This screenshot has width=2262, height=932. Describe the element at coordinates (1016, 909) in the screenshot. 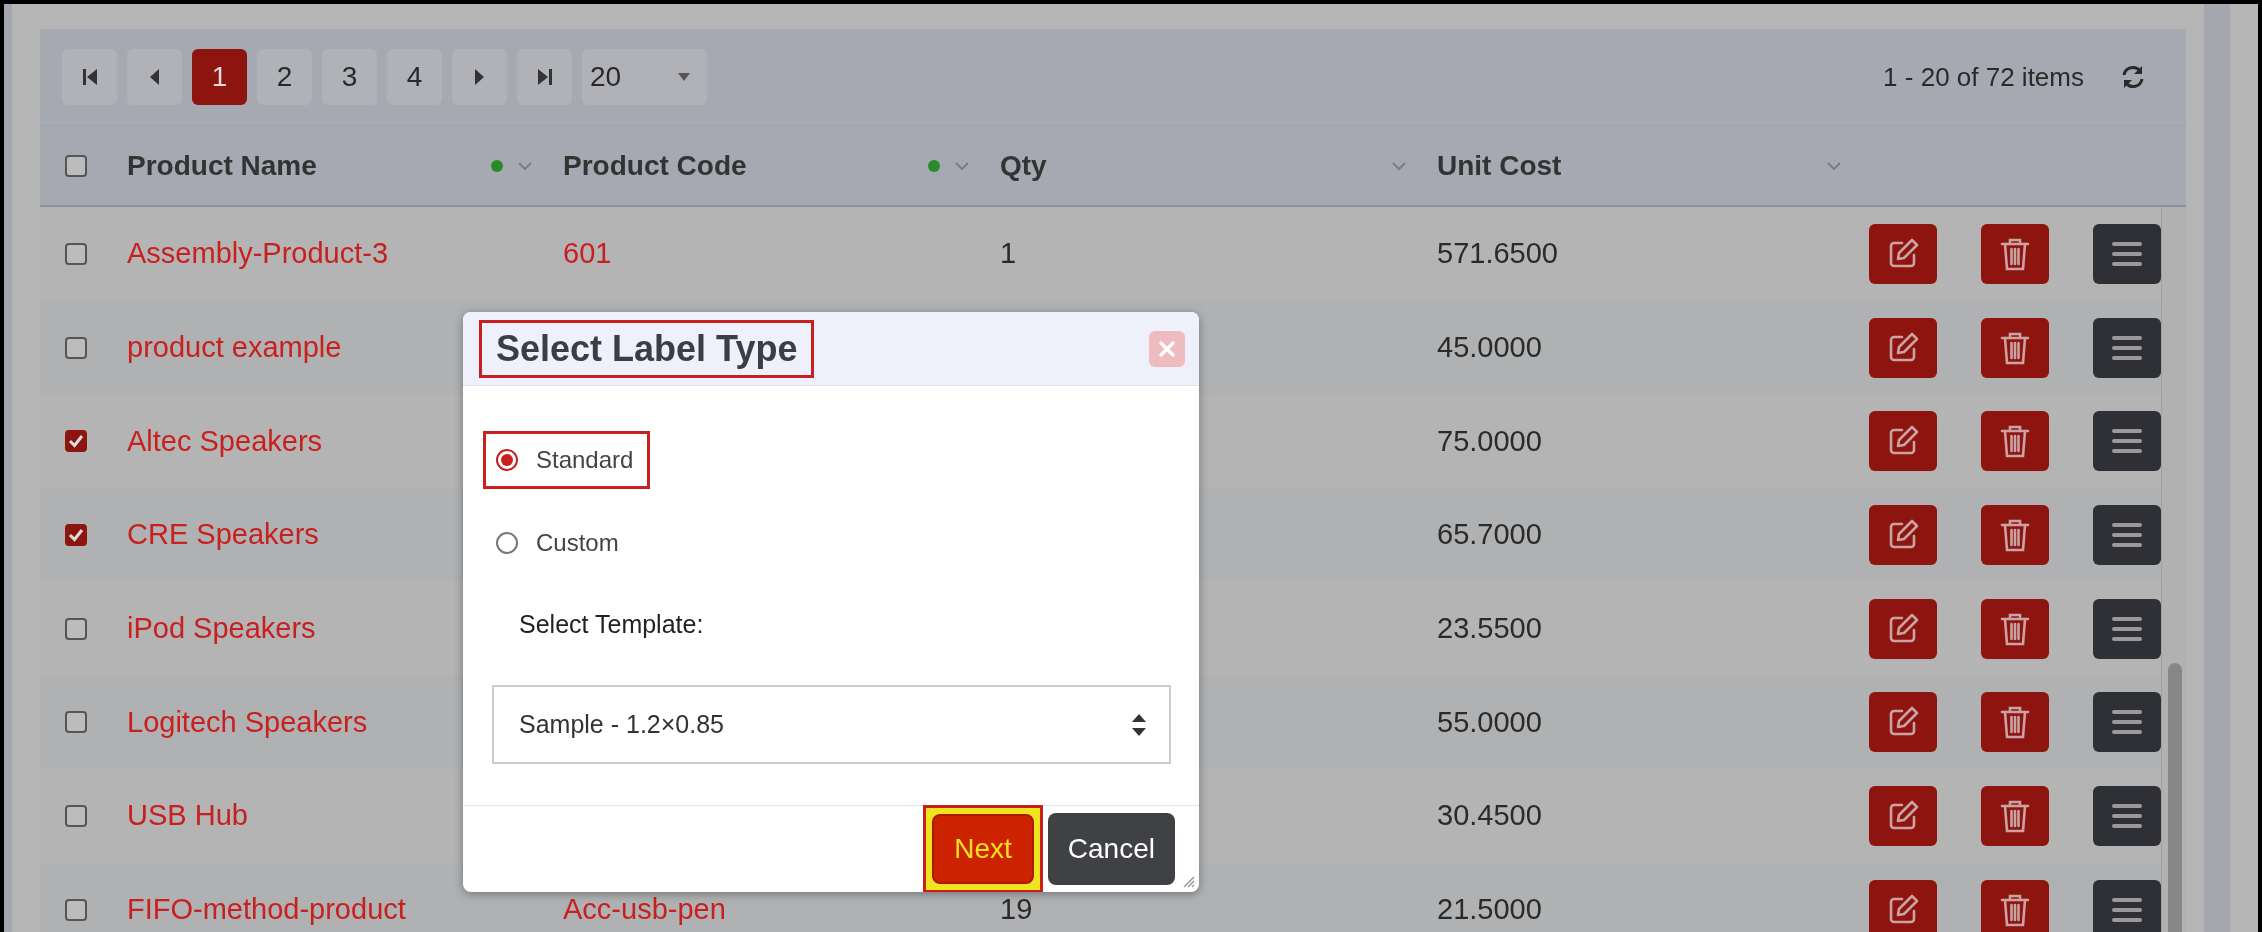

I see `qty-cell: 19` at that location.